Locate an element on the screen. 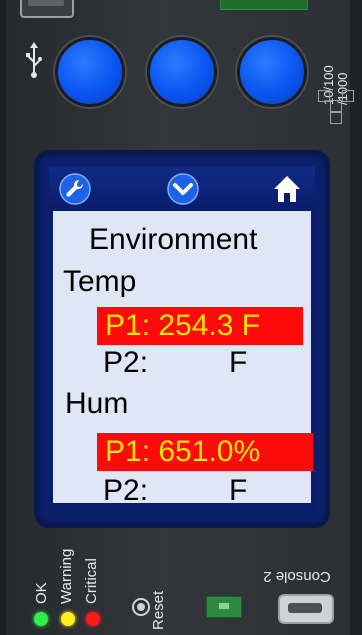 The image size is (362, 635). ok-label: OK is located at coordinates (41, 593).